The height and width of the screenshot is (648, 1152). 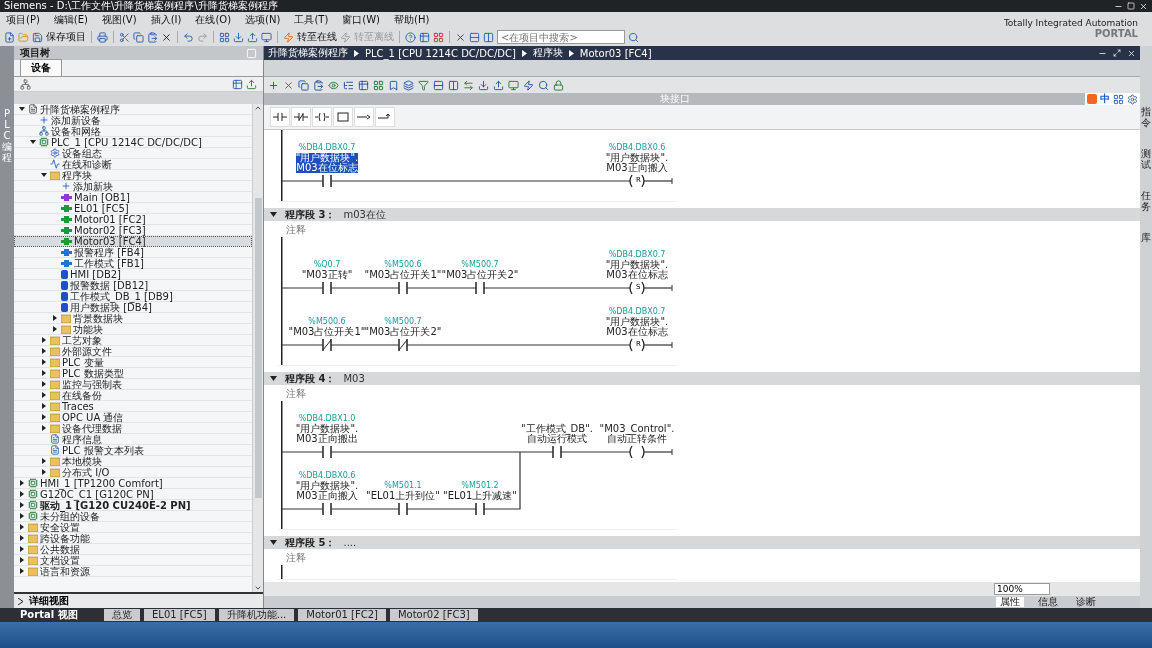 I want to click on network-title: 程序段 5：, so click(x=310, y=542).